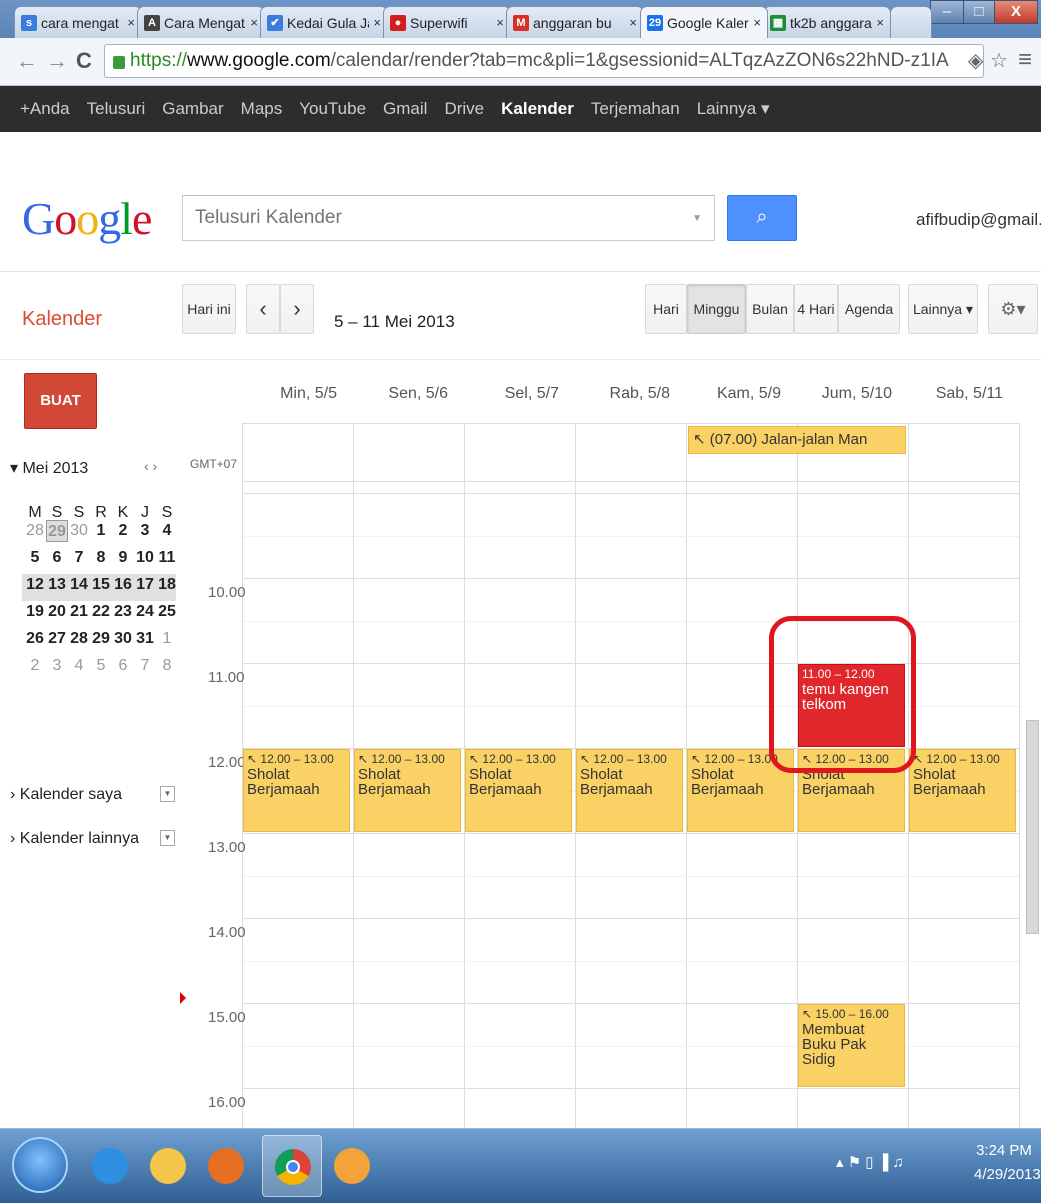 Image resolution: width=1041 pixels, height=1203 pixels. Describe the element at coordinates (1032, 827) in the screenshot. I see `grid-scrollbar` at that location.